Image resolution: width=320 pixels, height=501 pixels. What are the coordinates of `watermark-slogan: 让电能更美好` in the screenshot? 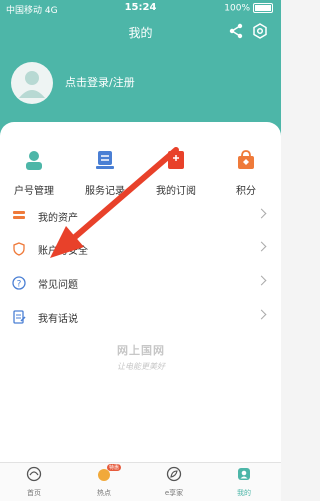 It's located at (141, 366).